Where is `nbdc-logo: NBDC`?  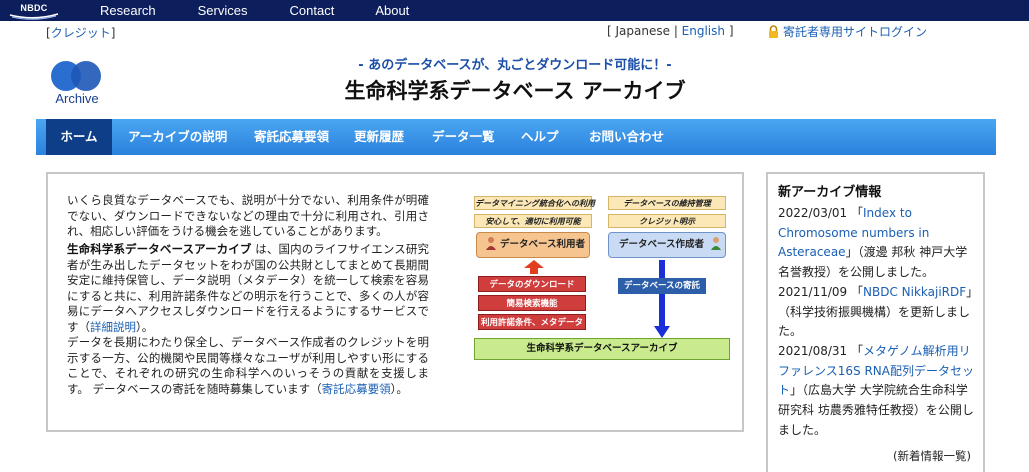 nbdc-logo: NBDC is located at coordinates (34, 10).